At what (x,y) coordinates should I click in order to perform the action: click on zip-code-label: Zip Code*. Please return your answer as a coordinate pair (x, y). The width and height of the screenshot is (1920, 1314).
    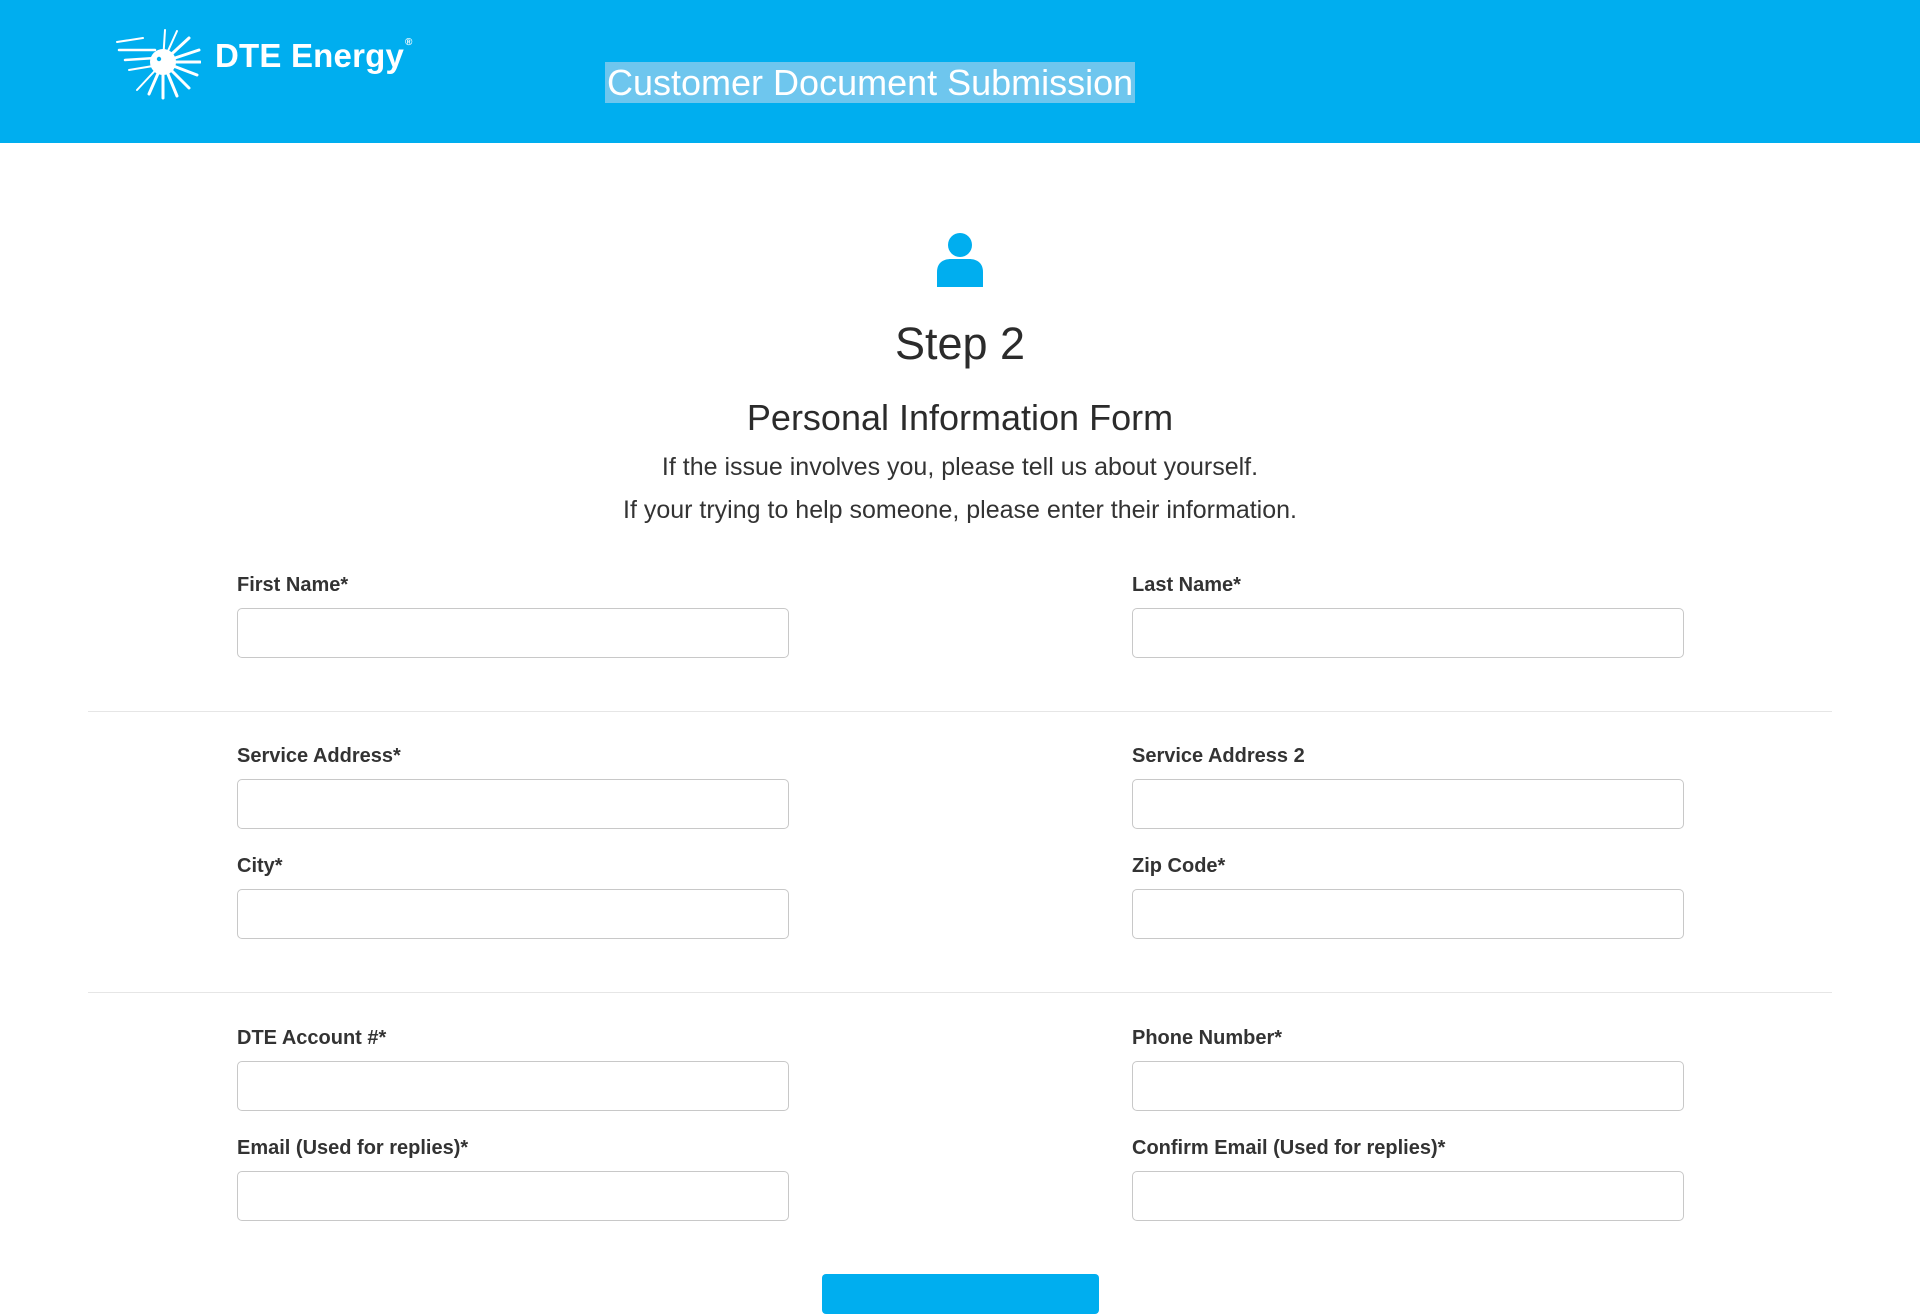
    Looking at the image, I should click on (1179, 866).